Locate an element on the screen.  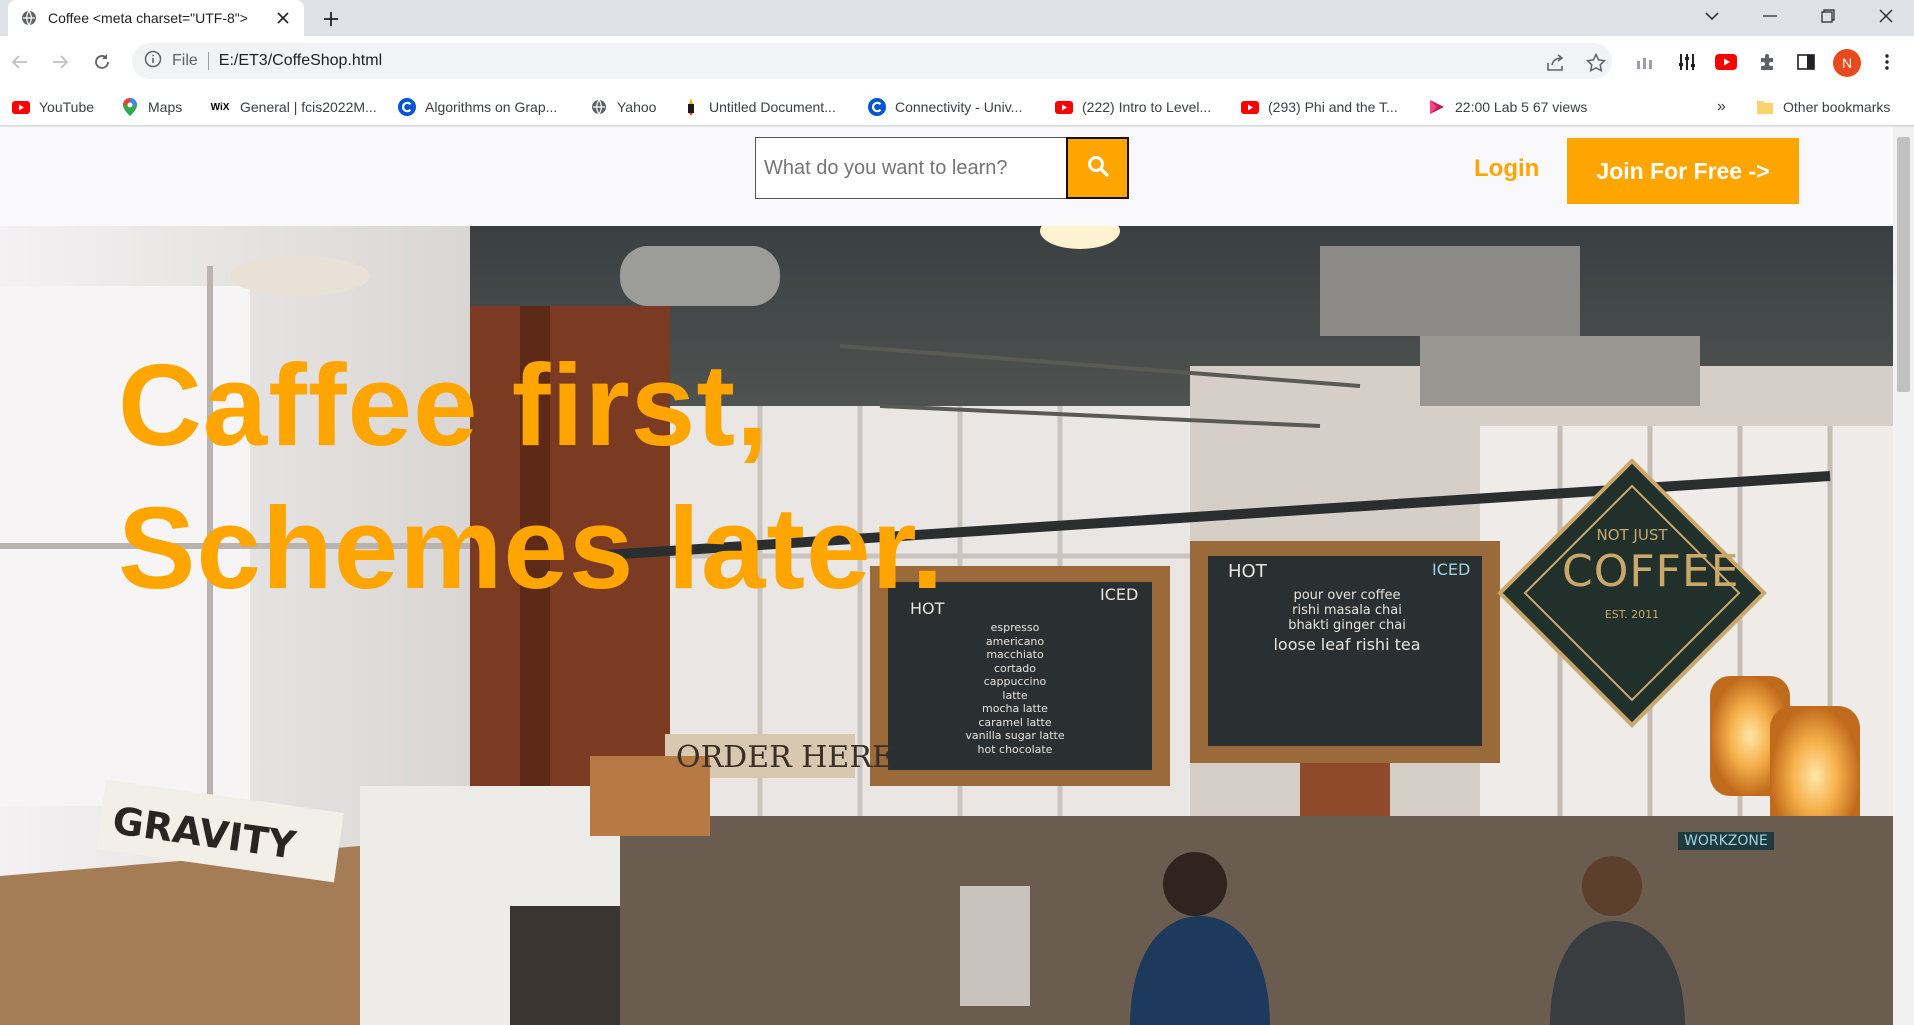
tab-title: Coffee <meta charset="UTF-8"> is located at coordinates (148, 18).